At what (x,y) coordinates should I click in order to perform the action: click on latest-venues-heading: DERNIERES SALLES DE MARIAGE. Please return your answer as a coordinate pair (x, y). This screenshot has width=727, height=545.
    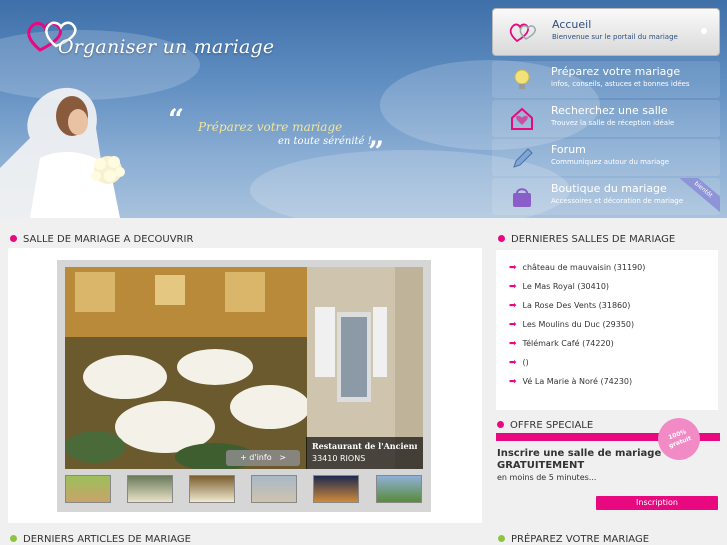
    Looking at the image, I should click on (586, 239).